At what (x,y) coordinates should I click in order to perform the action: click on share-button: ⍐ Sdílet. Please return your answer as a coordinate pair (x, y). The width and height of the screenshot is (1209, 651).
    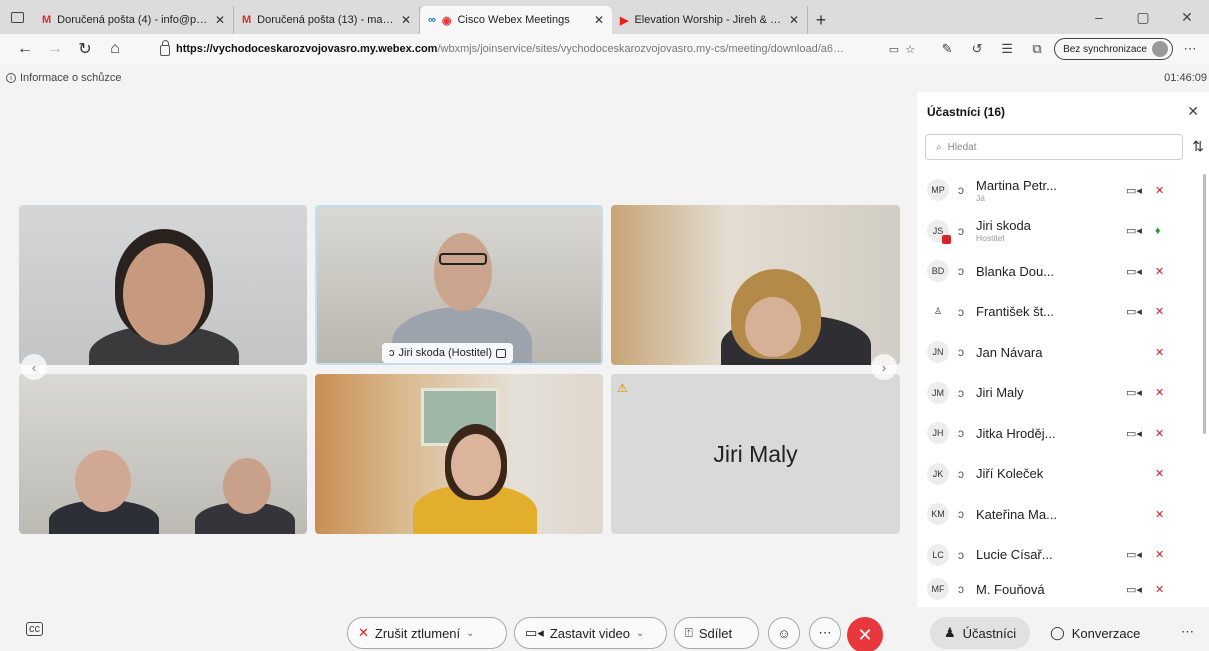
    Looking at the image, I should click on (716, 633).